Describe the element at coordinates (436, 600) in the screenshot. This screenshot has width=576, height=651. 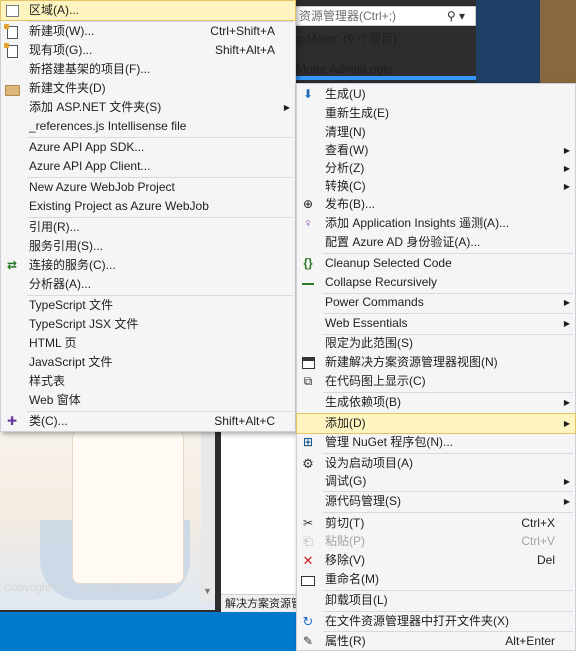
I see `menu-item-unload-project: 卸载项目(L)` at that location.